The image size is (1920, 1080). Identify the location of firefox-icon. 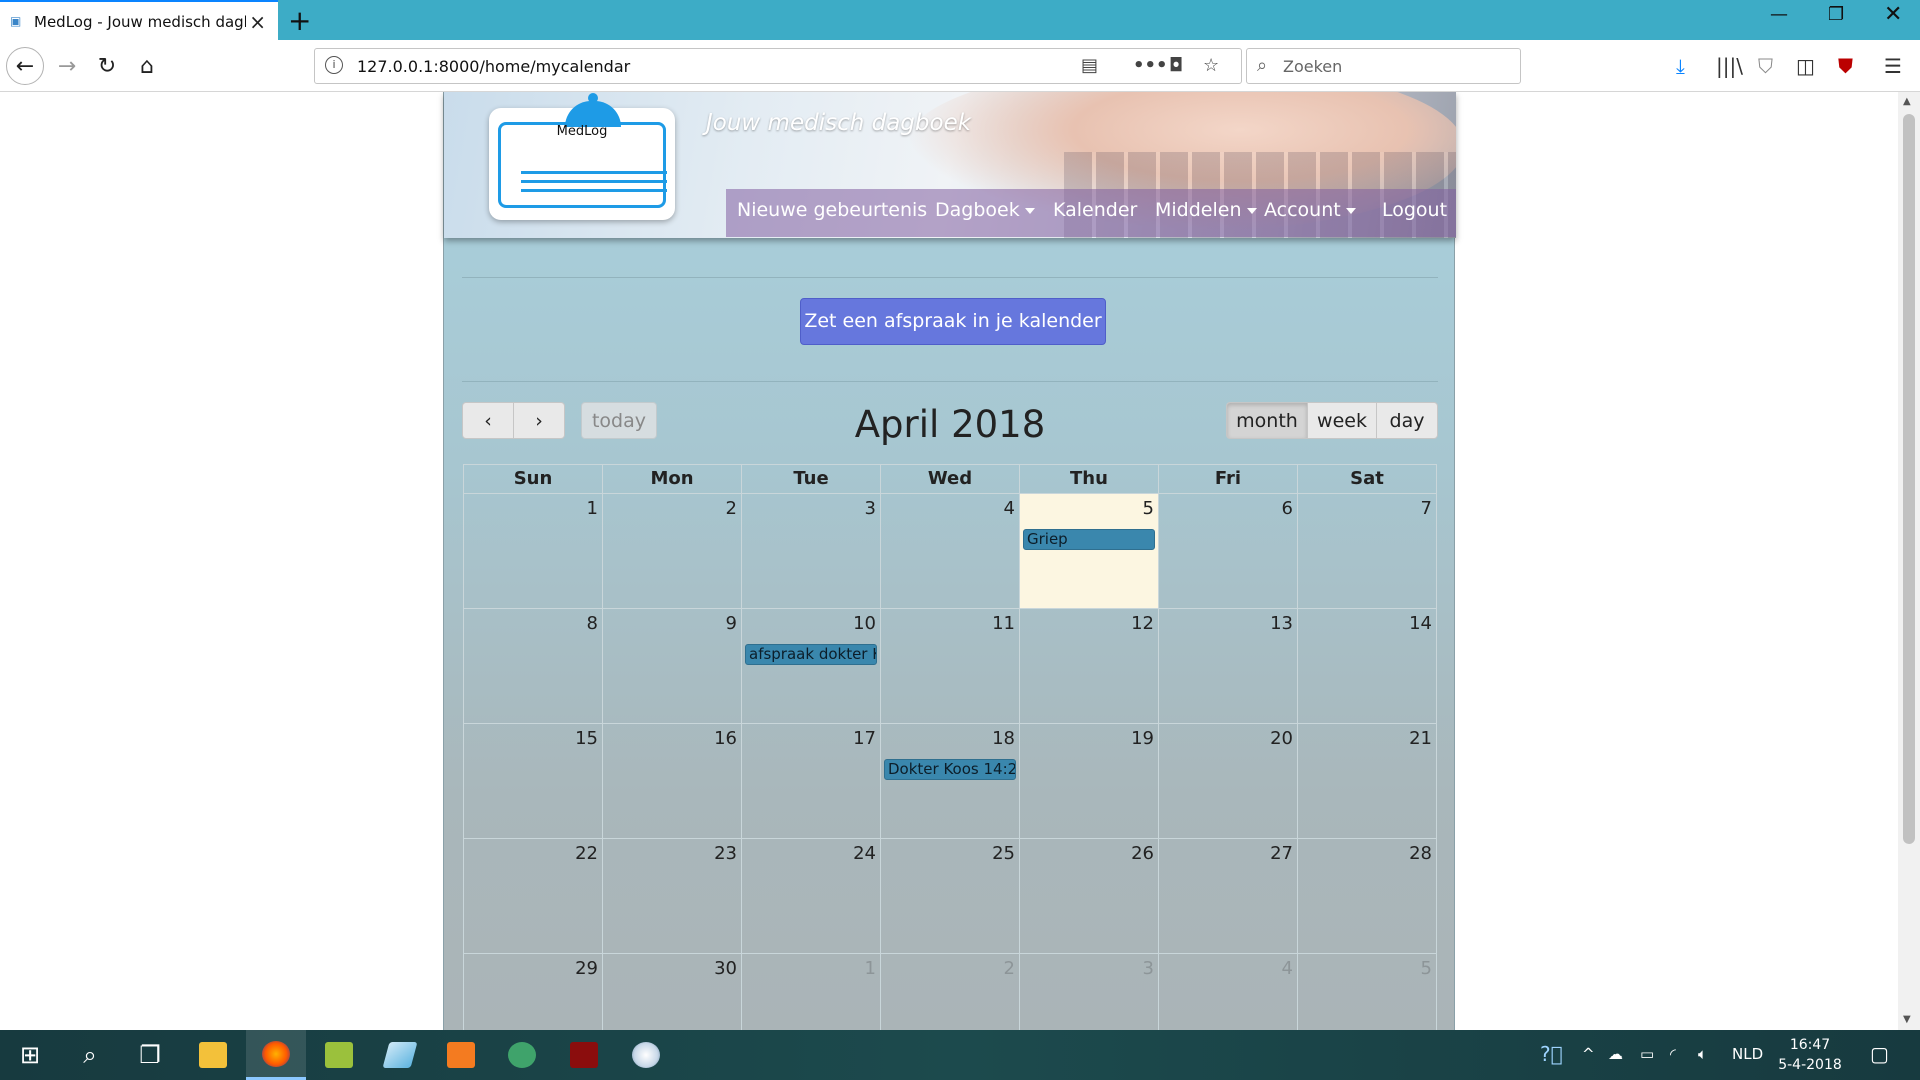
(276, 1055).